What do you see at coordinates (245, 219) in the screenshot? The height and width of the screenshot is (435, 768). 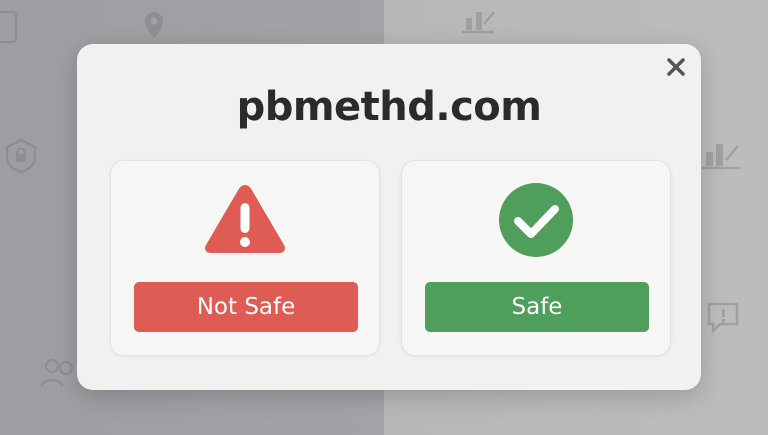 I see `warning-icon` at bounding box center [245, 219].